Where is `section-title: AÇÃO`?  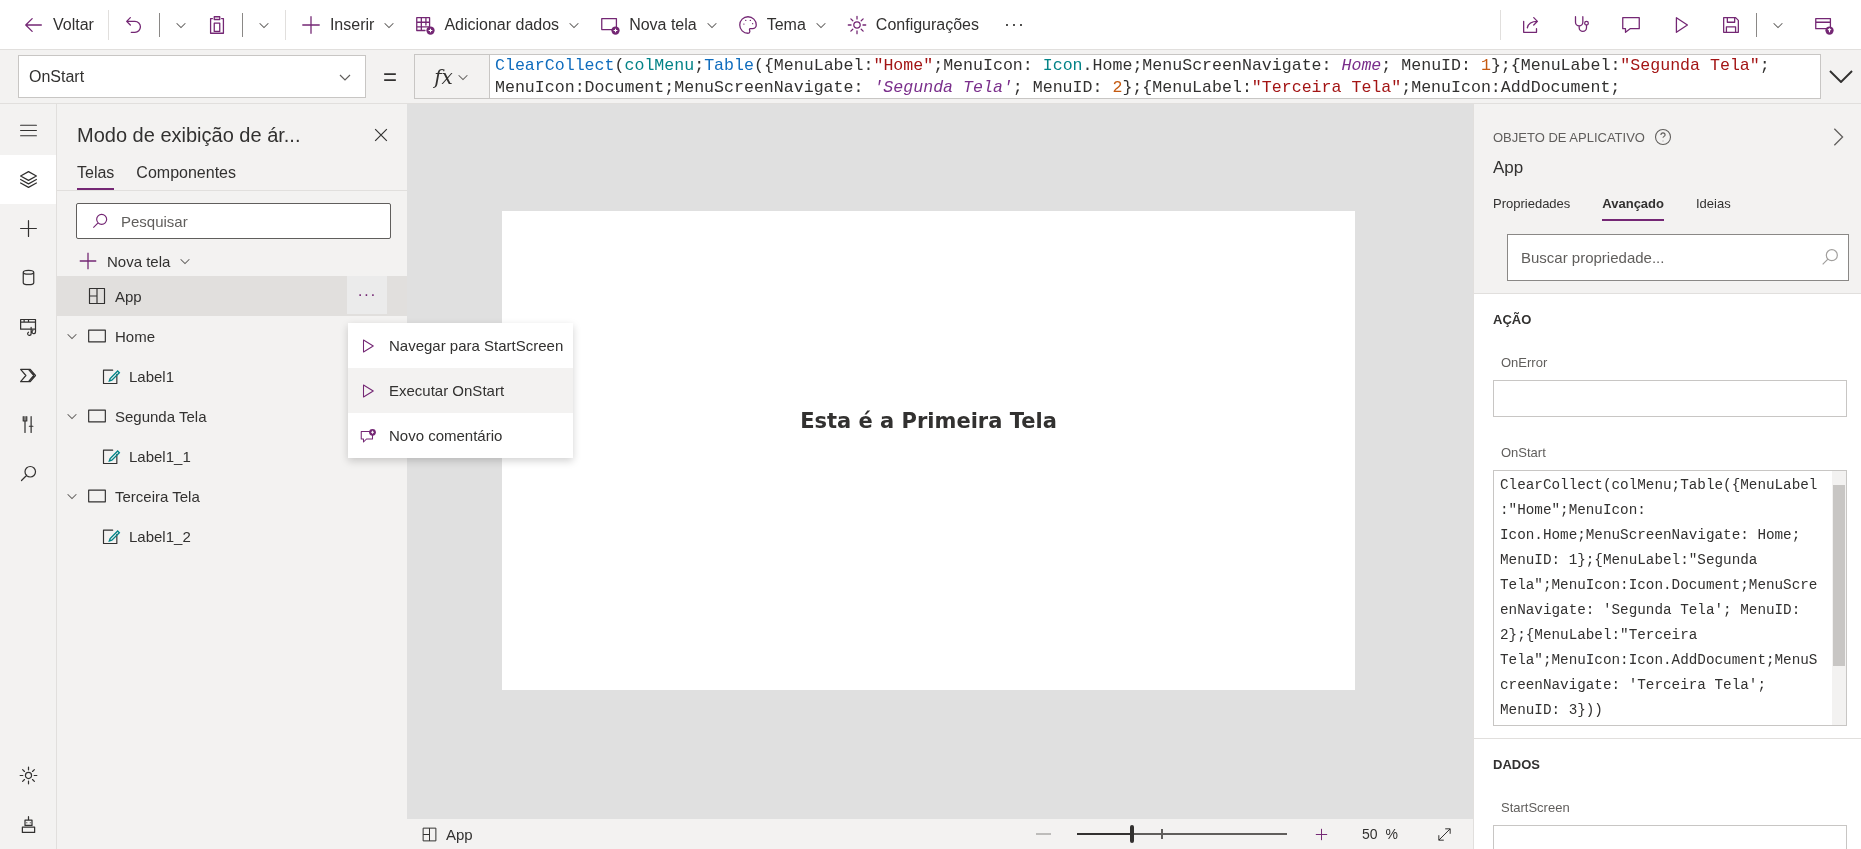
section-title: AÇÃO is located at coordinates (1513, 319).